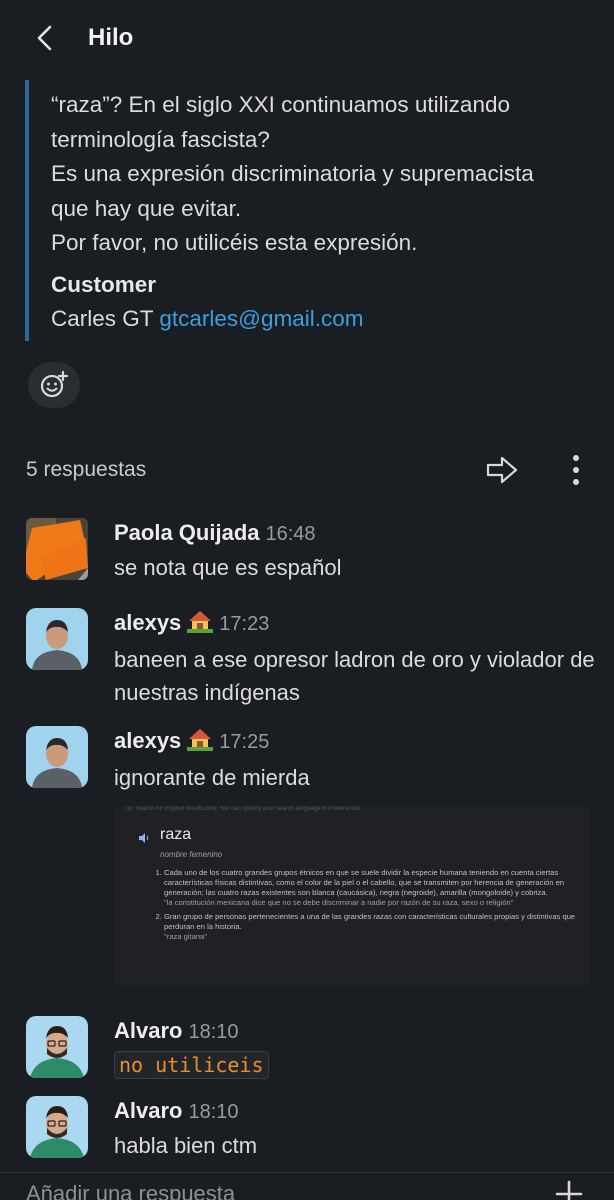 The image size is (614, 1200). I want to click on plus-icon, so click(569, 1189).